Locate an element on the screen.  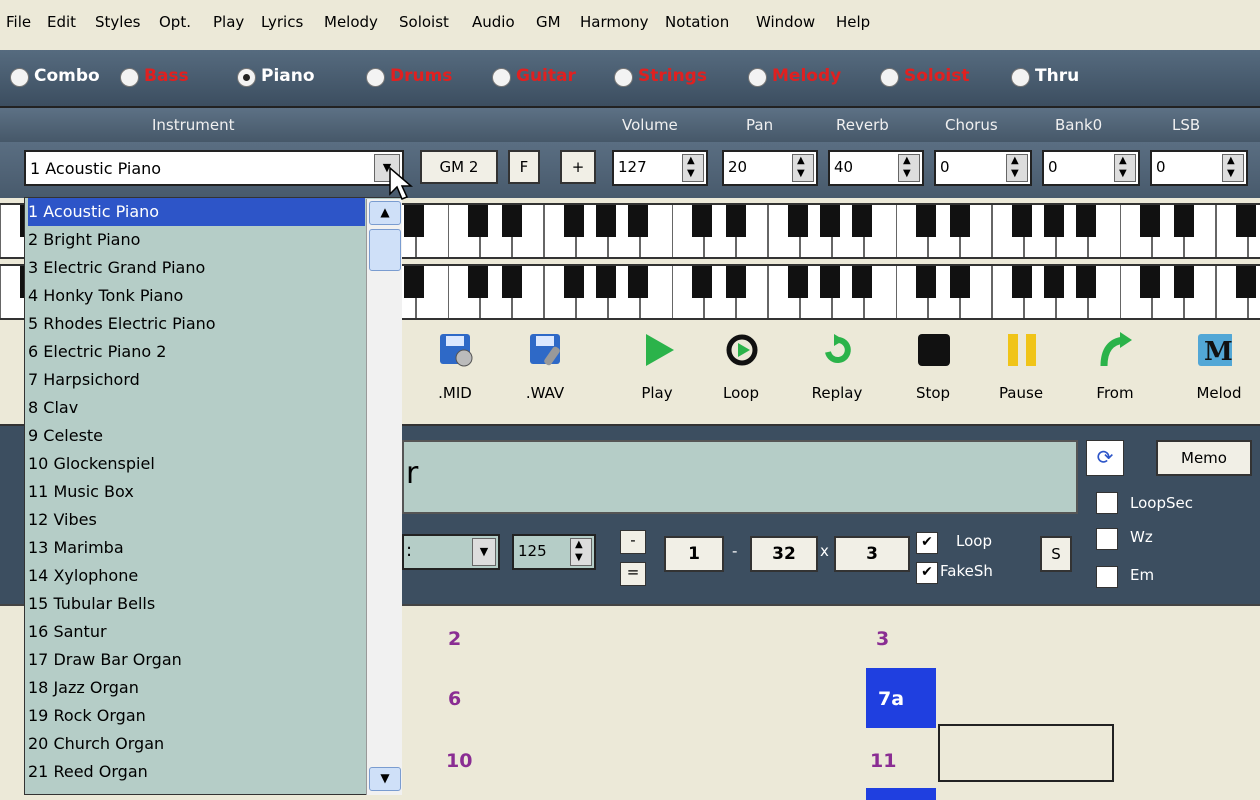
menu-harmony: Harmony is located at coordinates (614, 22).